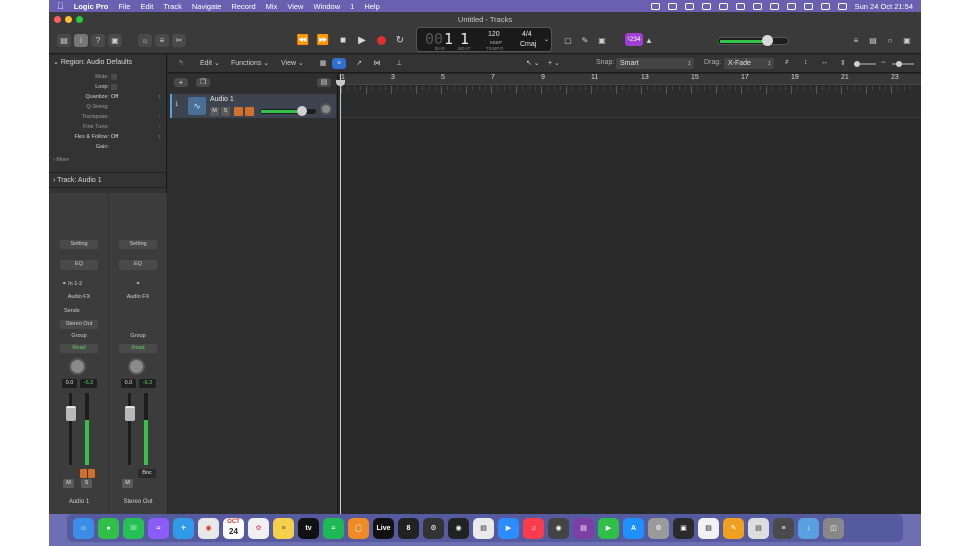 The height and width of the screenshot is (546, 970). I want to click on track-pan-knob, so click(326, 109).